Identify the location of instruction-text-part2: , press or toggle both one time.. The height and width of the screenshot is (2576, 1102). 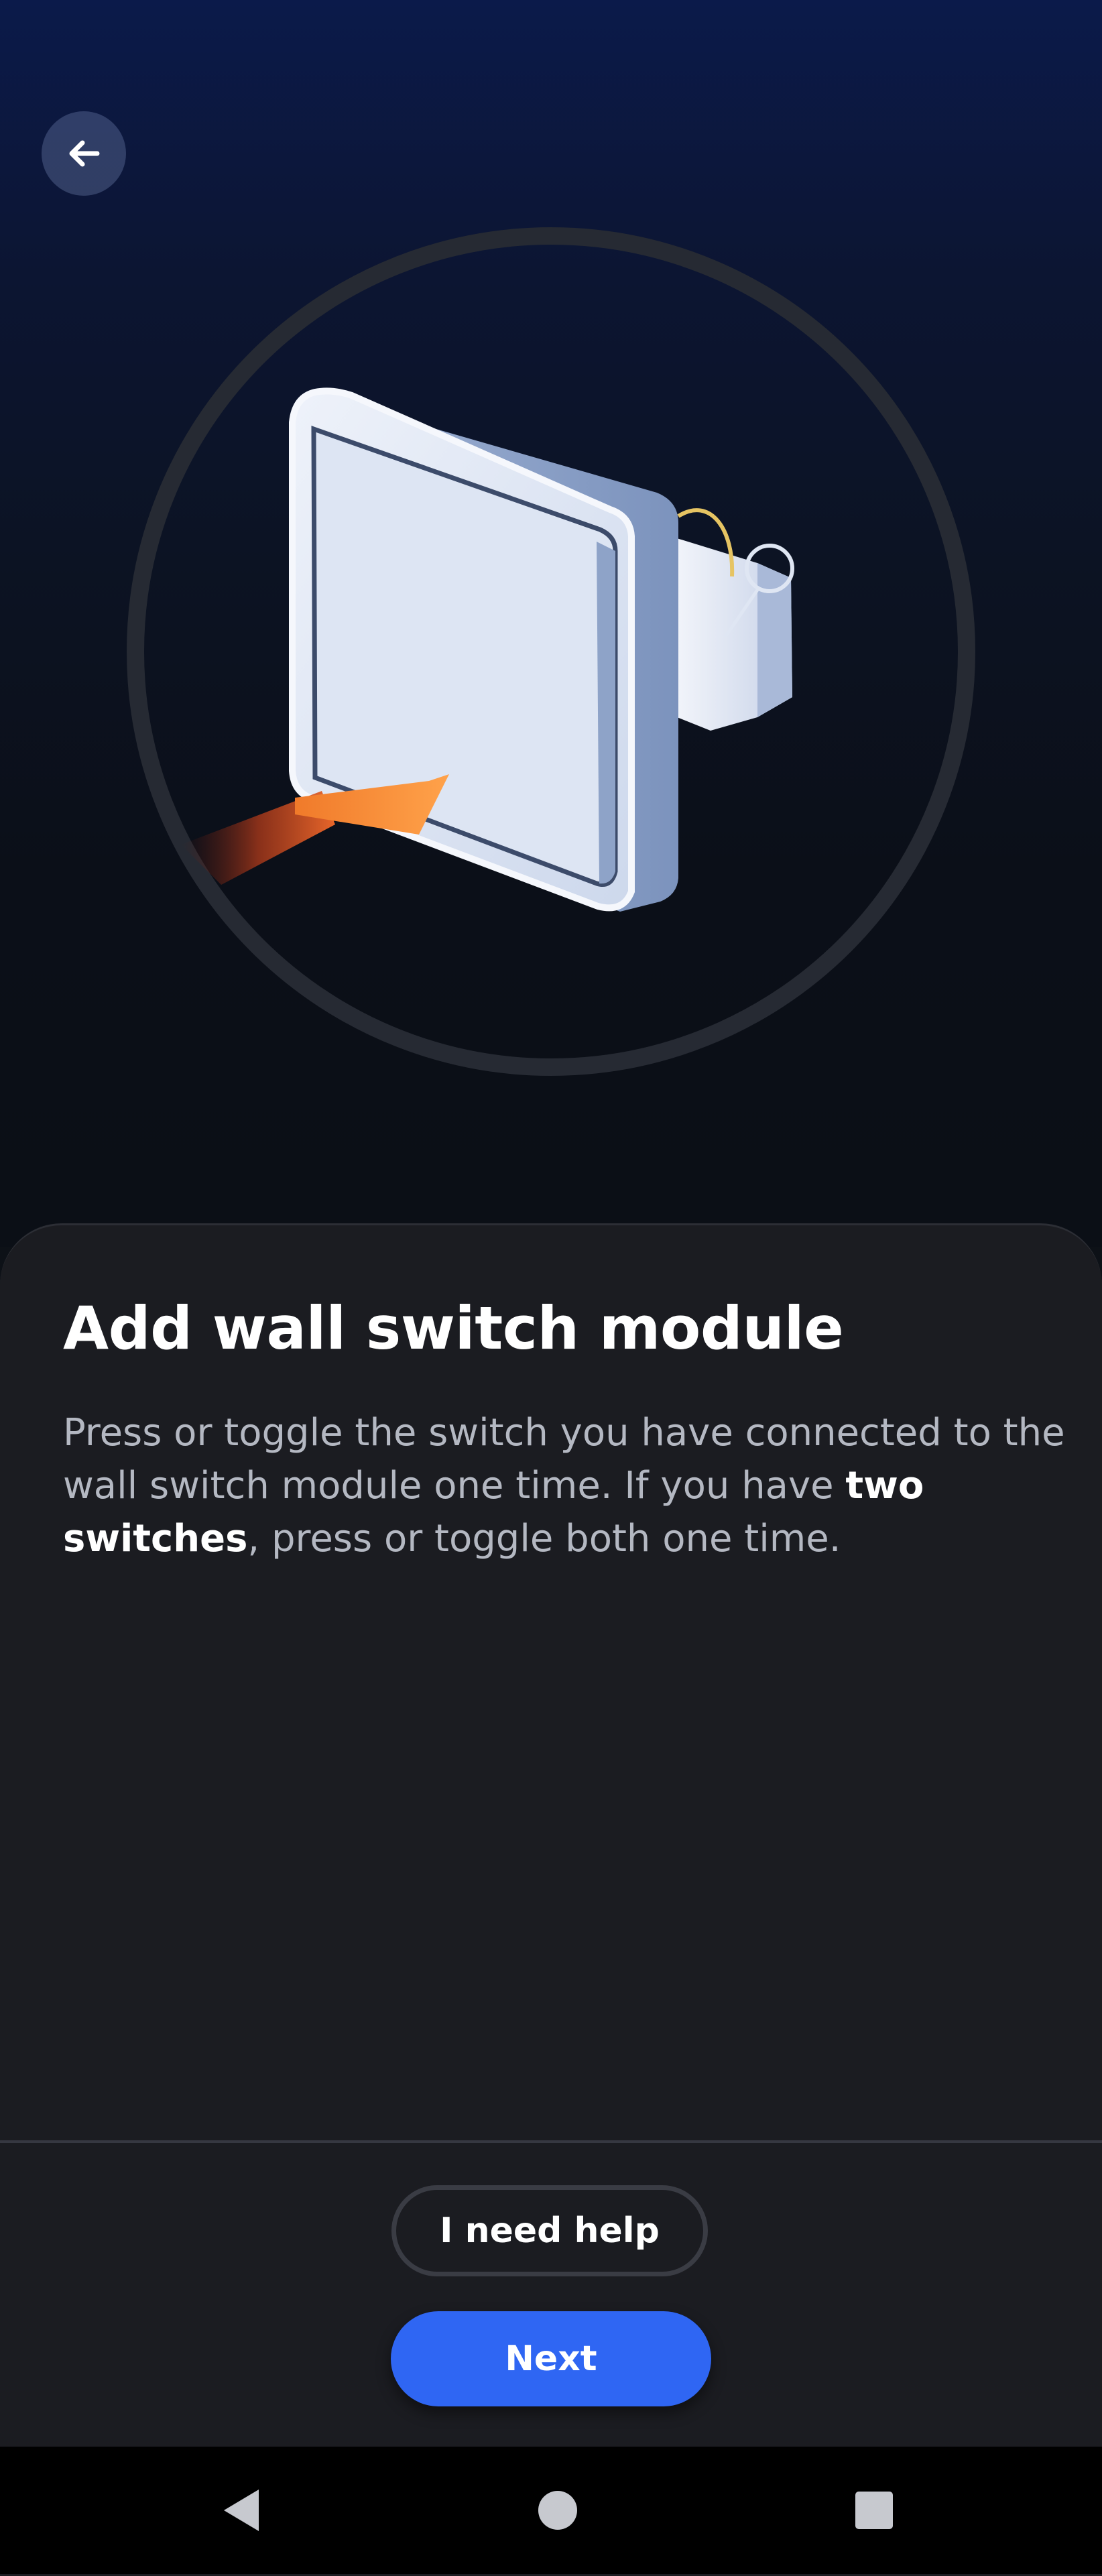
(544, 1538).